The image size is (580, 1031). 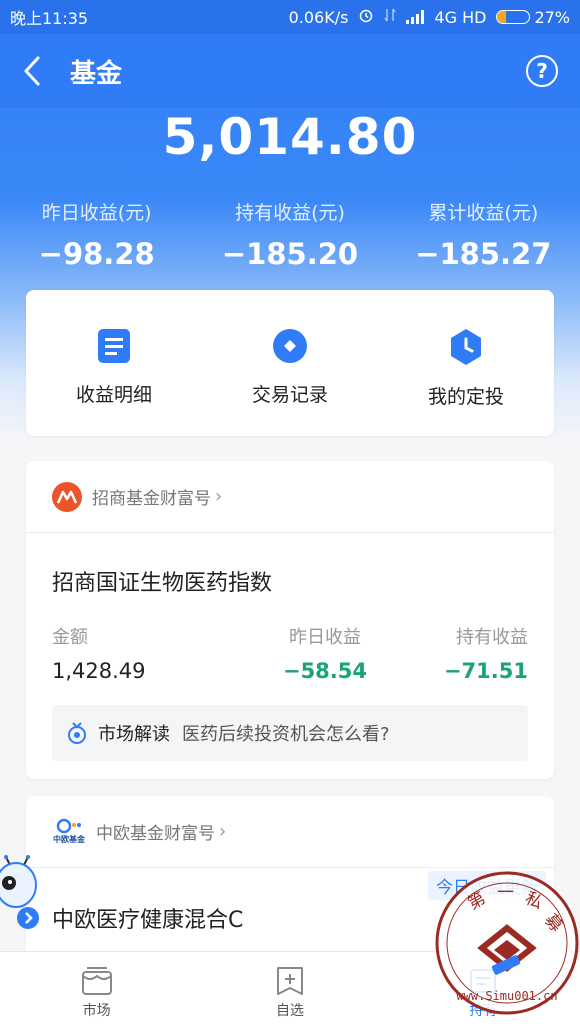 I want to click on help-button: ?, so click(x=542, y=71).